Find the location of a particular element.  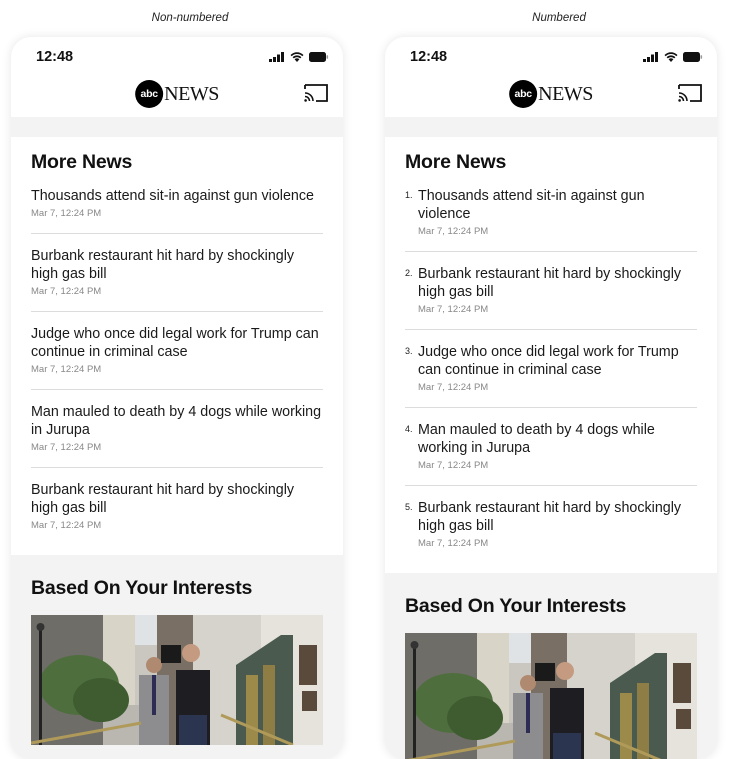

caption-numbered: Numbered is located at coordinates (559, 18).